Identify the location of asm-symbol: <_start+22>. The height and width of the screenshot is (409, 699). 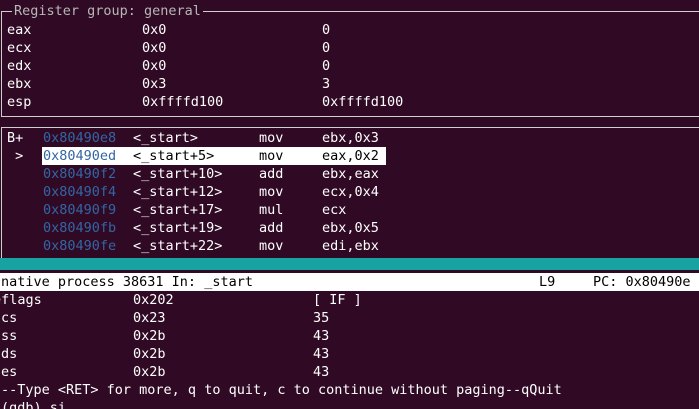
(178, 246).